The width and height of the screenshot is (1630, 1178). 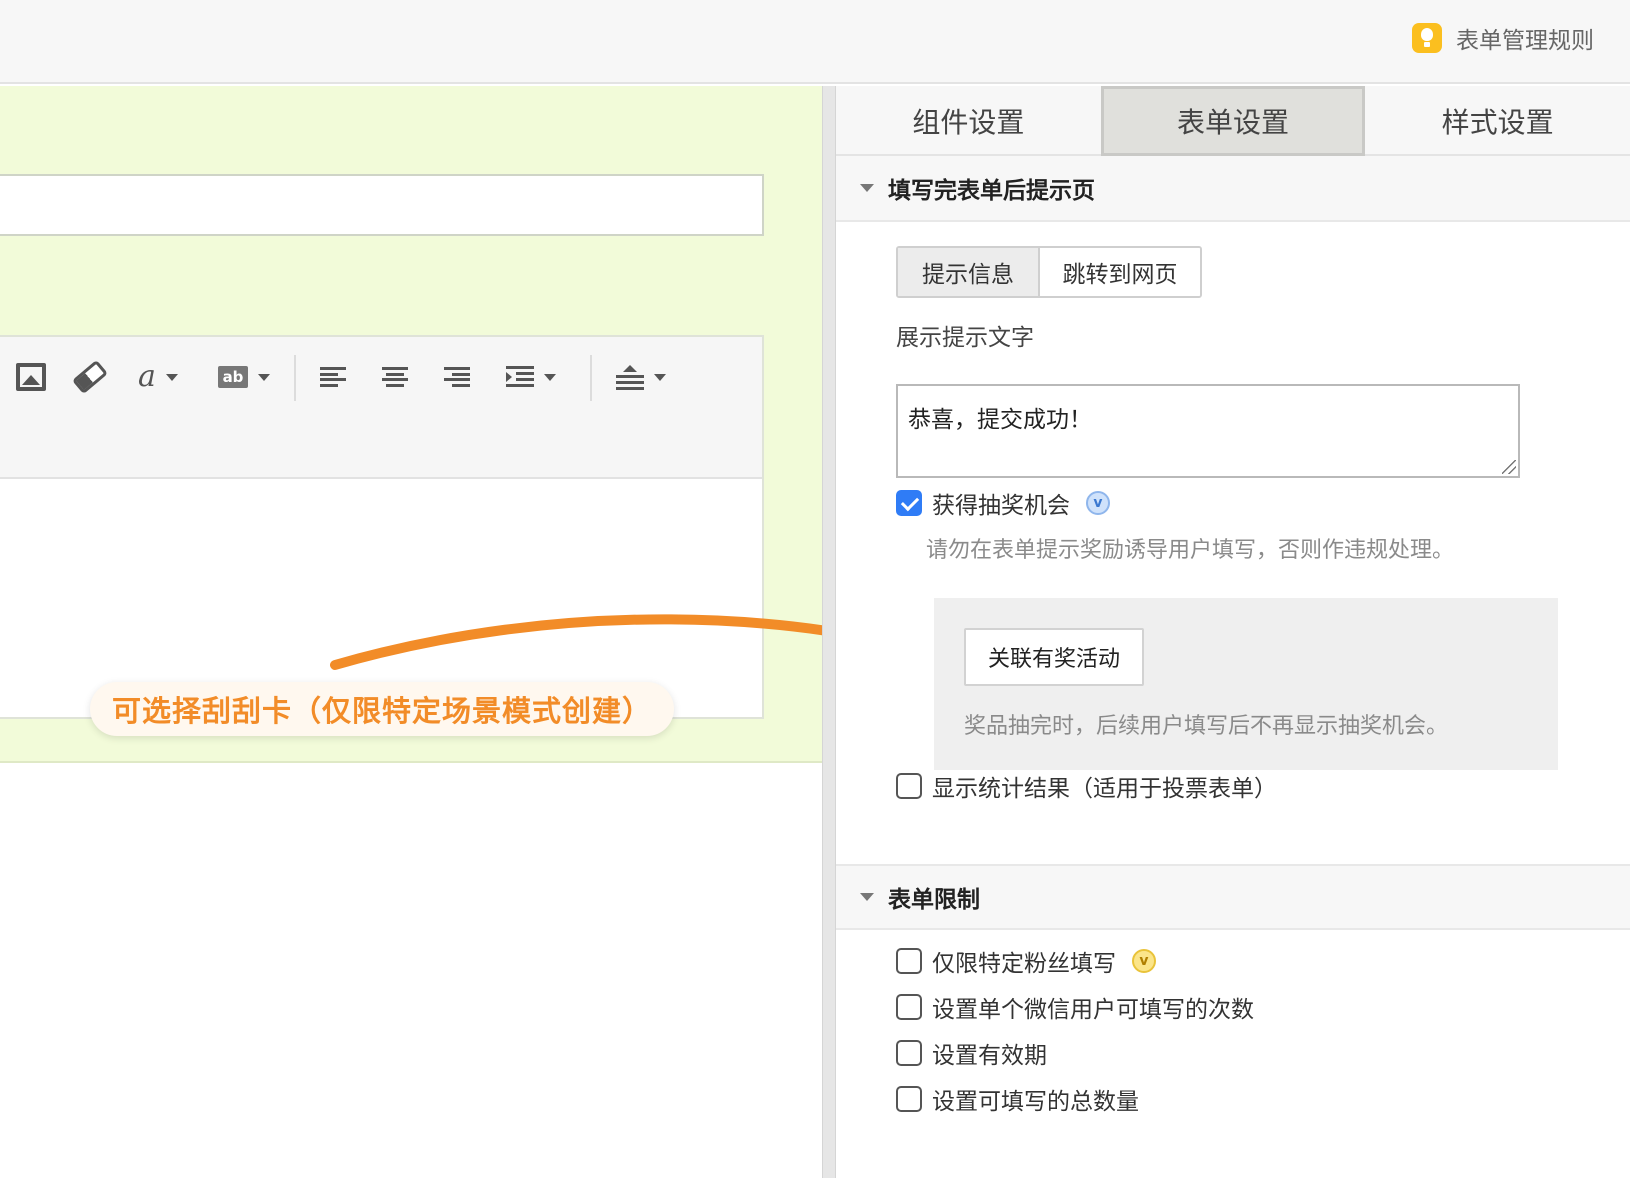 What do you see at coordinates (968, 272) in the screenshot?
I see `segment-prompt-message: 提示信息` at bounding box center [968, 272].